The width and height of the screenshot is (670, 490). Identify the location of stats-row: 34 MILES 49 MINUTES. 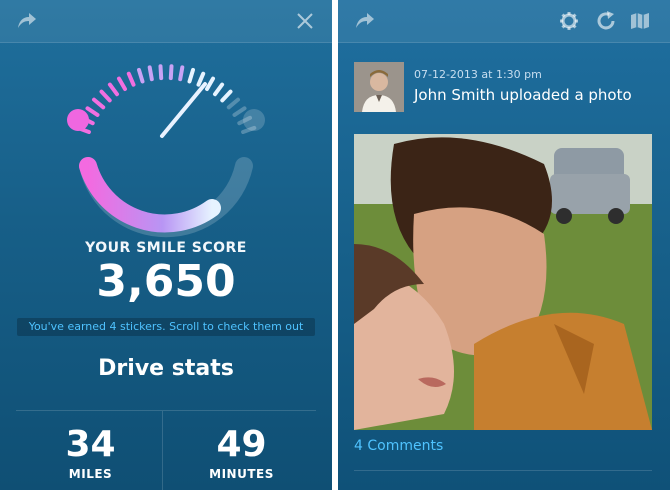
(166, 450).